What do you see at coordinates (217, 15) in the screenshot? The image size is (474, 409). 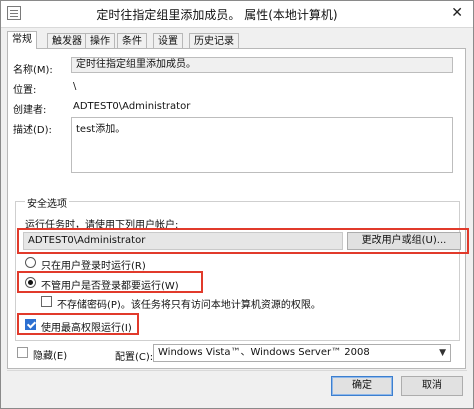 I see `window-title: 定时往指定组里添加成员。 属性(本地计算机)` at bounding box center [217, 15].